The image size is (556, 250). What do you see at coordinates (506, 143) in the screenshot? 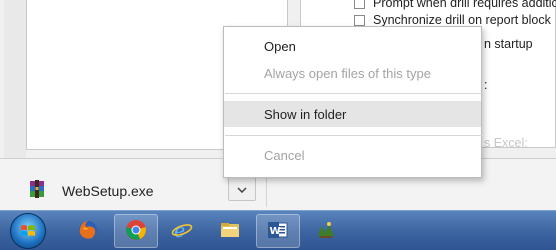
I see `option-label-fragment: s Excel:` at bounding box center [506, 143].